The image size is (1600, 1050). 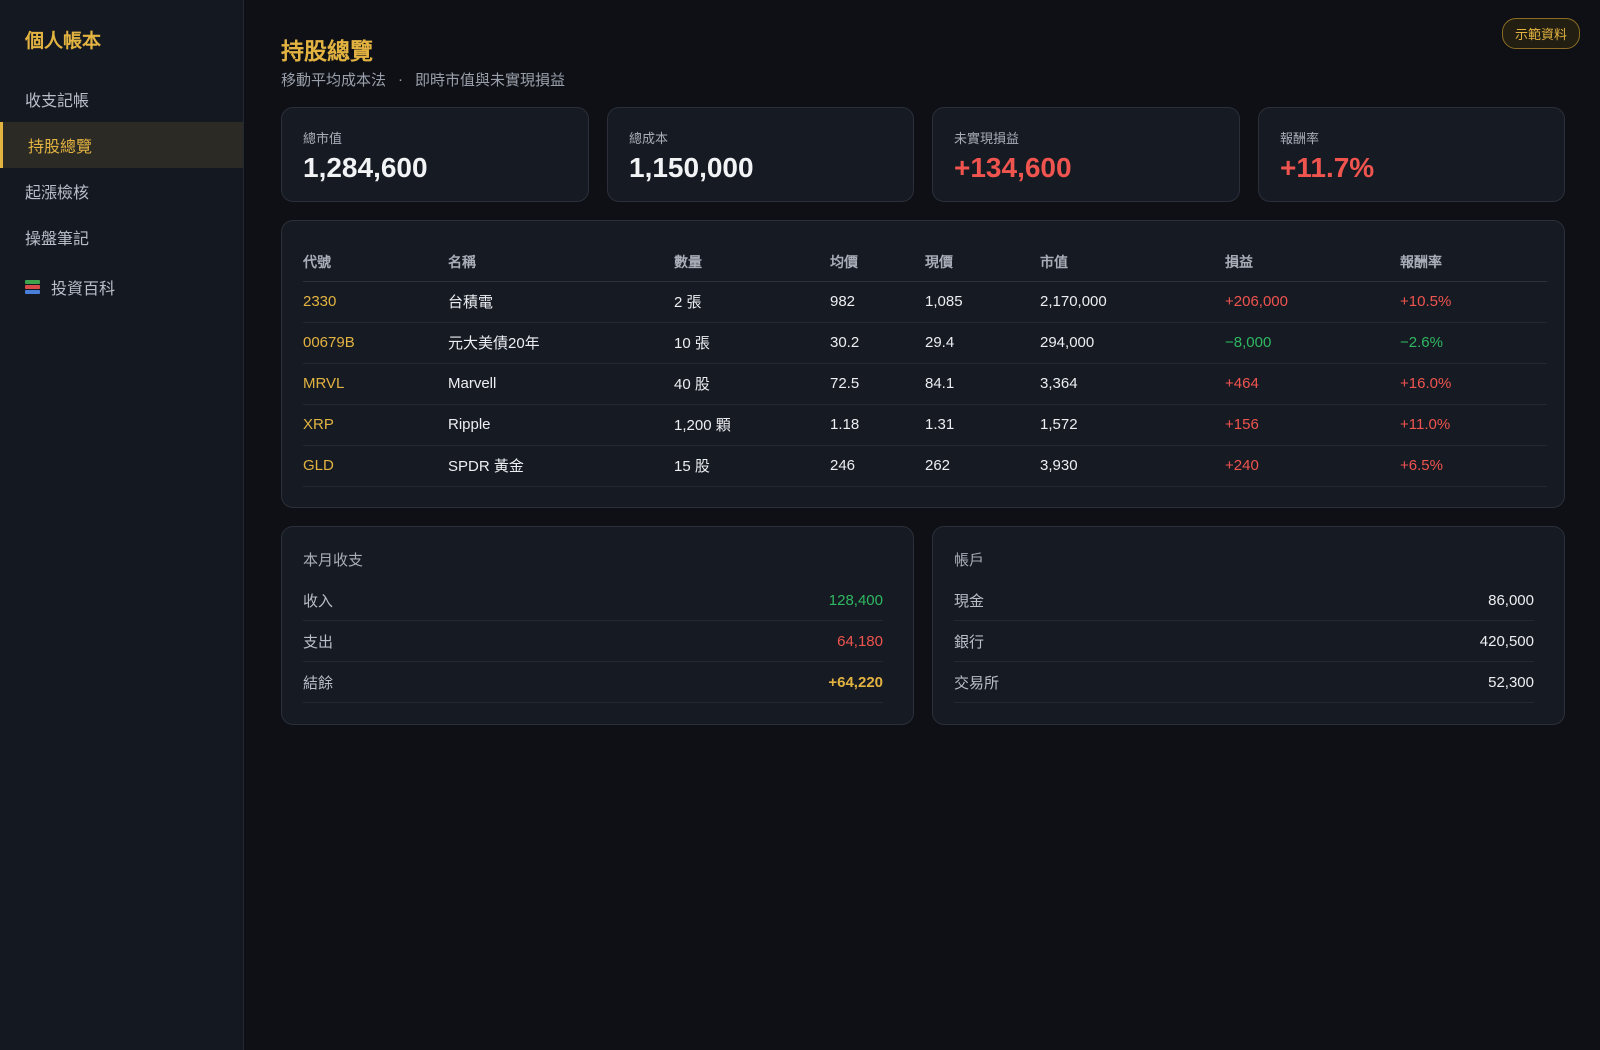 I want to click on accounts-card: 帳戶 現金 86,000 銀行 420,500 交易所 52,300, so click(x=1248, y=625).